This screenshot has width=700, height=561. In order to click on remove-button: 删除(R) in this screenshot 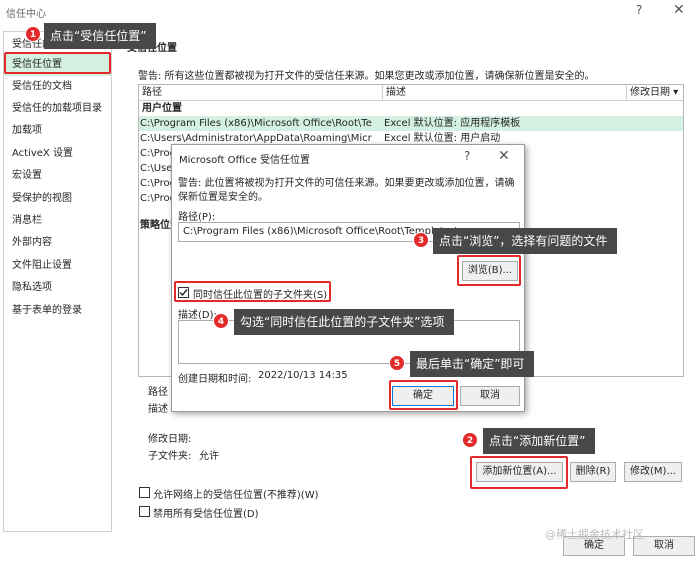, I will do `click(593, 472)`.